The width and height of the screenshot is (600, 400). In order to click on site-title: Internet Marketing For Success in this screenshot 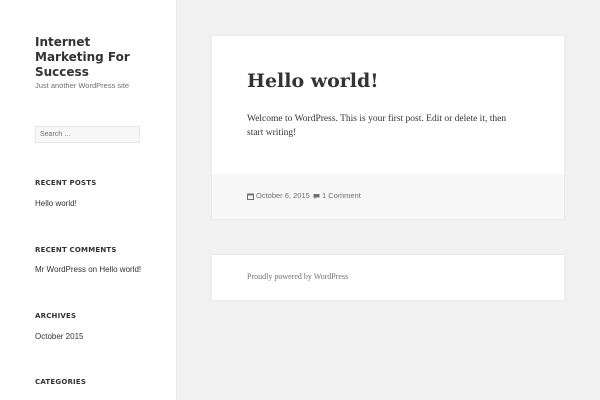, I will do `click(95, 57)`.